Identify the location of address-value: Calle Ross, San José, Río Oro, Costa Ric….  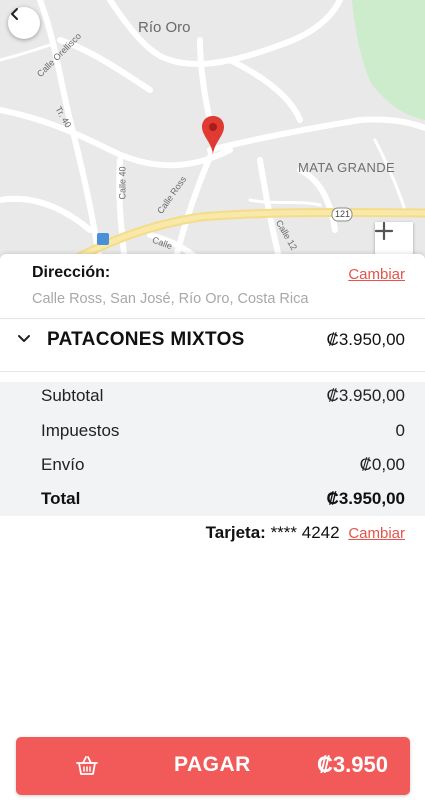
(170, 299).